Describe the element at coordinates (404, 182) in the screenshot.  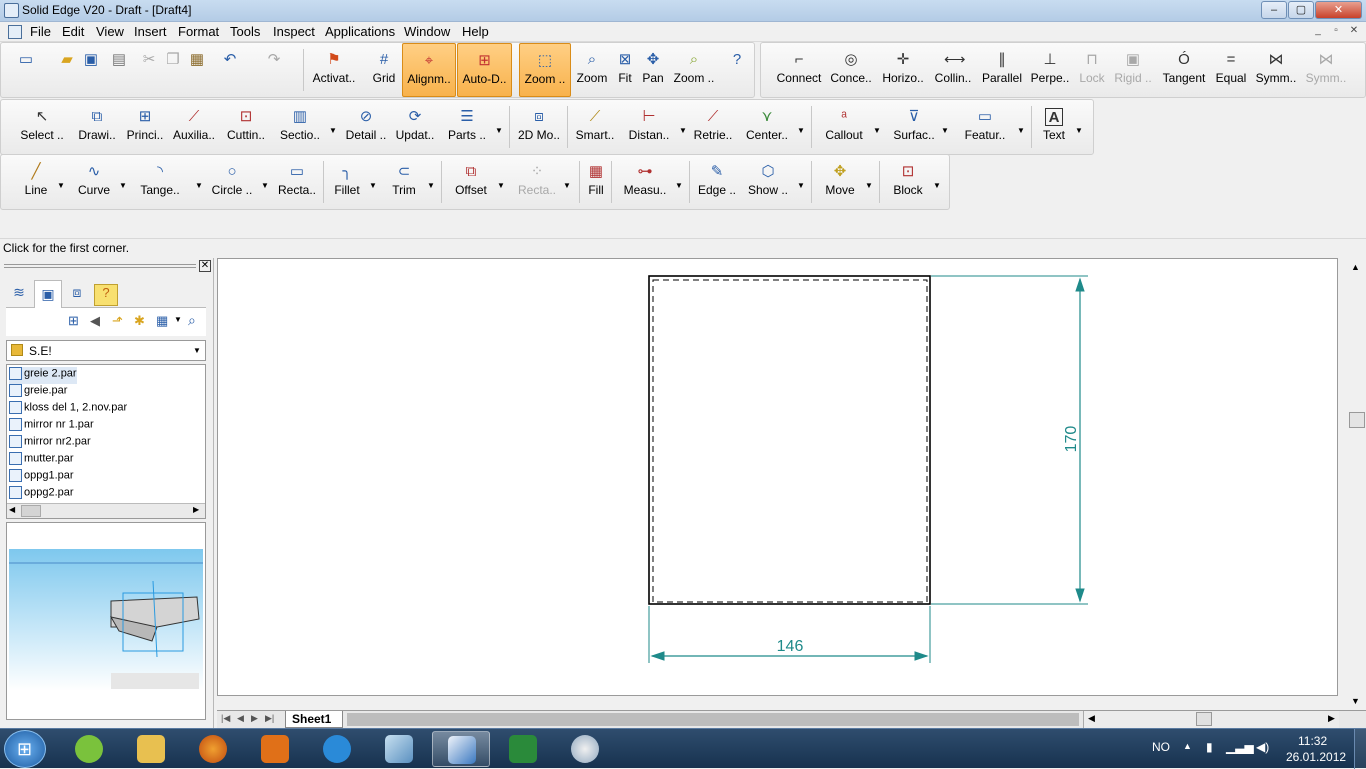
I see `trim-button: ⊂ Trim` at that location.